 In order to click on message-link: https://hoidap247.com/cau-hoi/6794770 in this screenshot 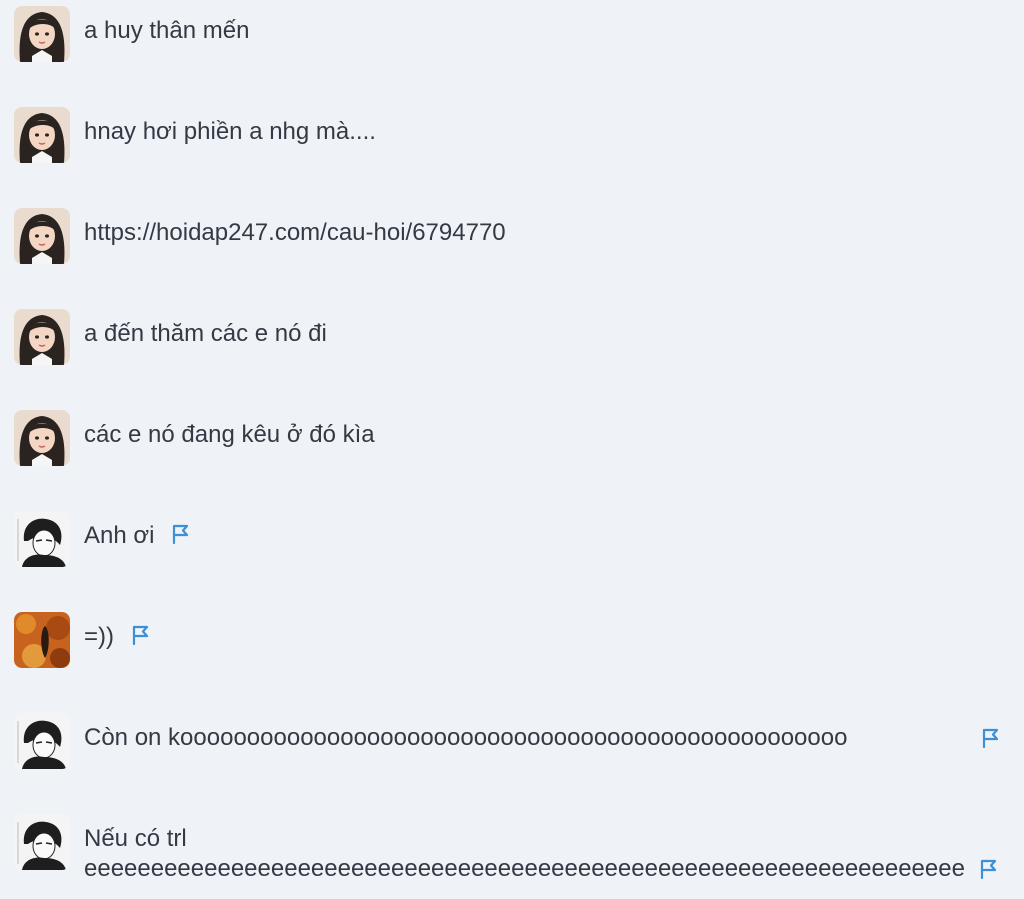, I will do `click(295, 233)`.